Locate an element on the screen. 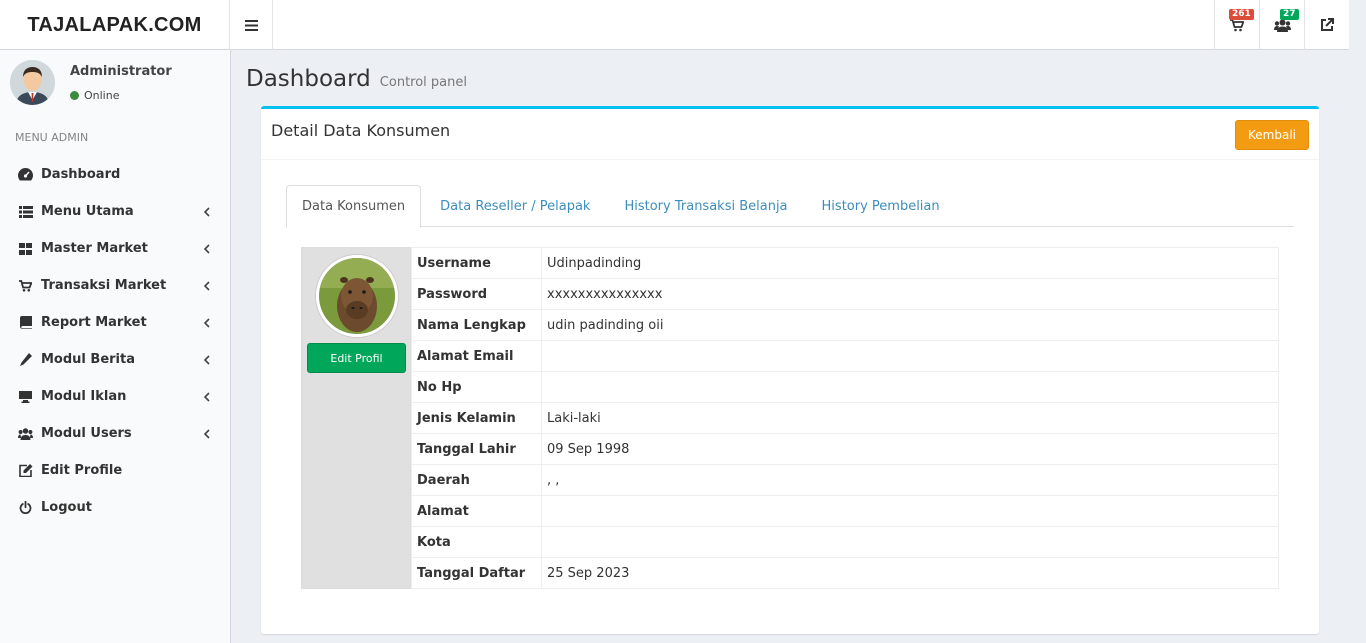 The height and width of the screenshot is (643, 1366). field-label: Alamat Email is located at coordinates (476, 356).